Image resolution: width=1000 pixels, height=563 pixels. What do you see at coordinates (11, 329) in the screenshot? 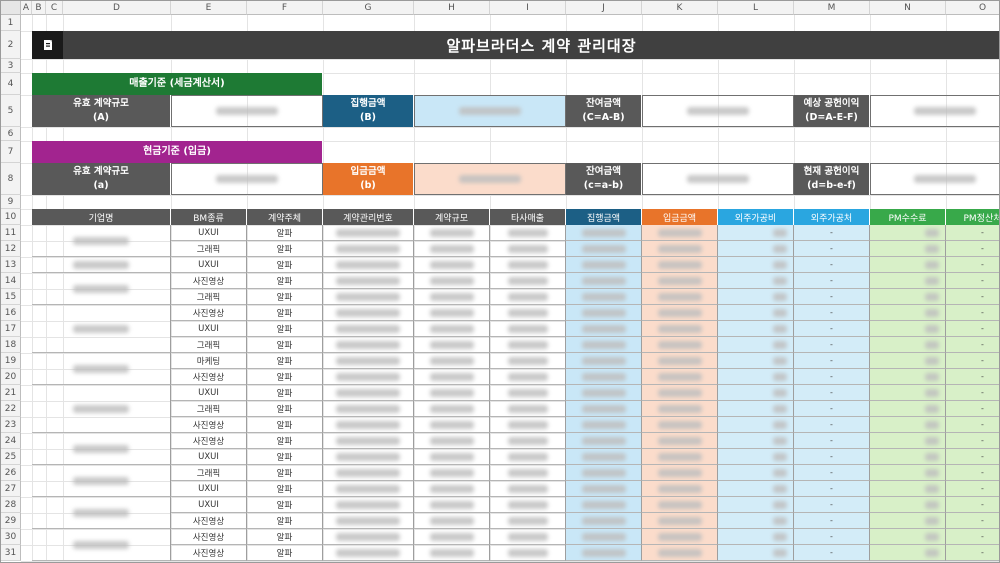
I see `row-header-17: 17` at bounding box center [11, 329].